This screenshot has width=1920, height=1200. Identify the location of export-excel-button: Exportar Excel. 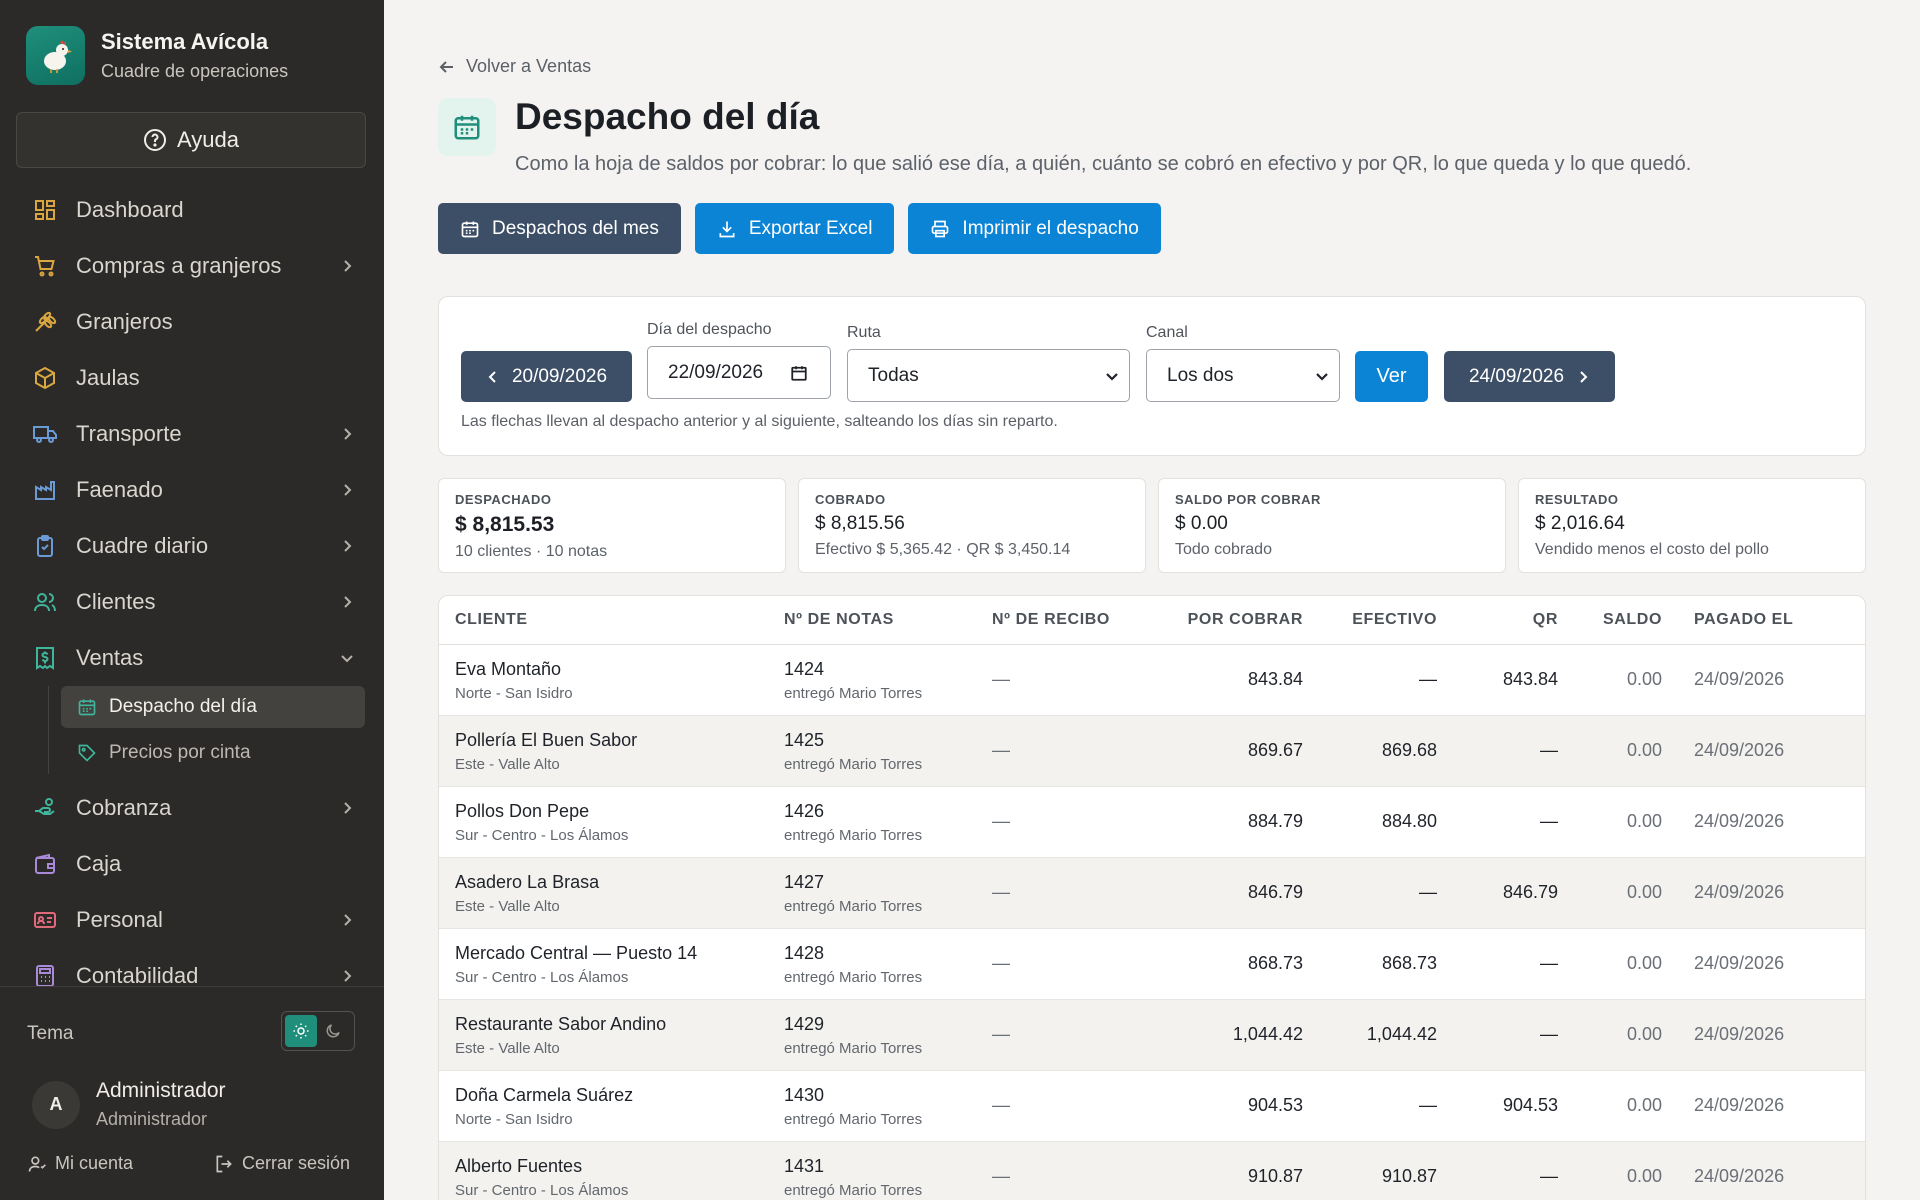
(794, 228).